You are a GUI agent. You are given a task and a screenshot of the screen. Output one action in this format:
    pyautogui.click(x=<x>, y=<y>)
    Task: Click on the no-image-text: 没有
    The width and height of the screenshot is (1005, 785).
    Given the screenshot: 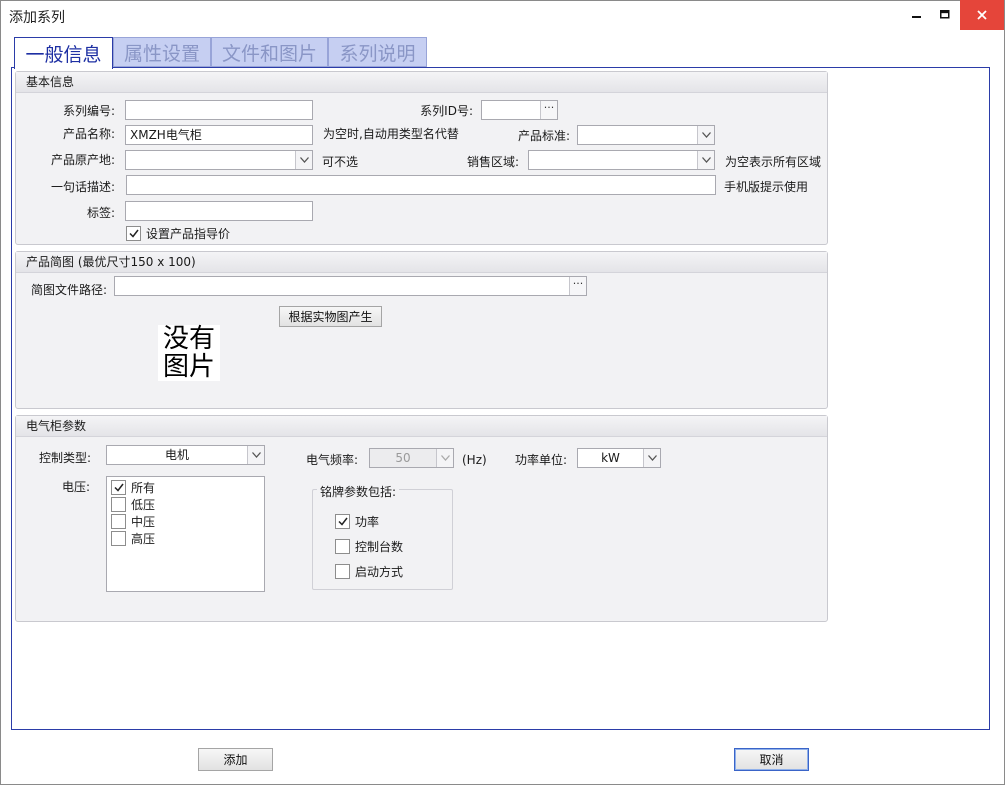 What is the action you would take?
    pyautogui.click(x=188, y=339)
    